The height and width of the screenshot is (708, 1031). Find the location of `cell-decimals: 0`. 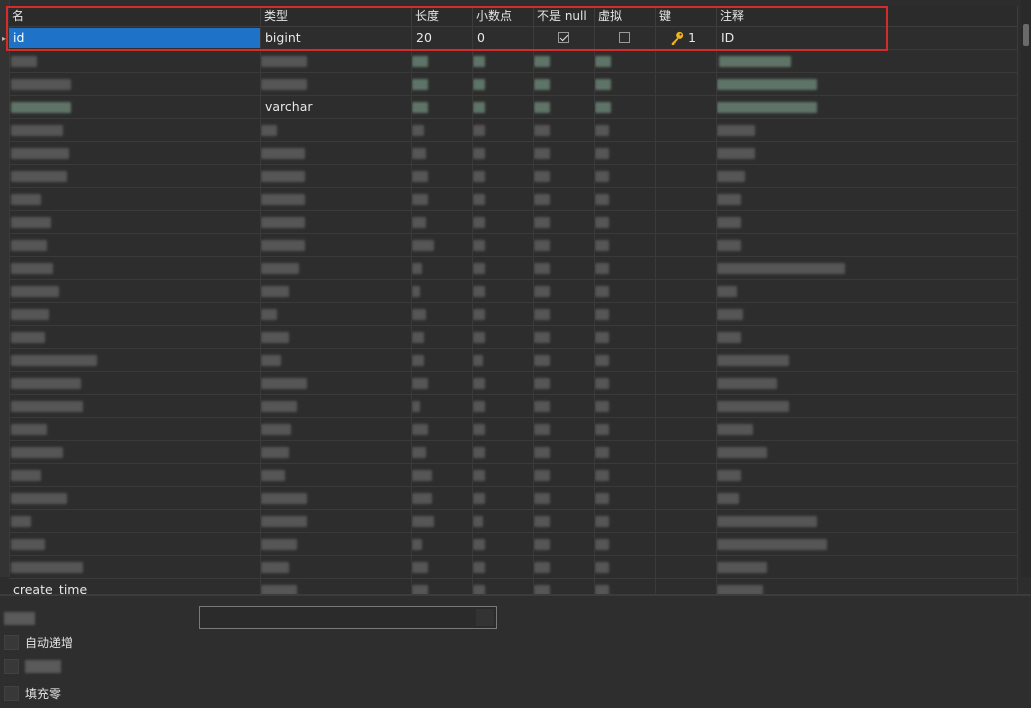

cell-decimals: 0 is located at coordinates (503, 38).